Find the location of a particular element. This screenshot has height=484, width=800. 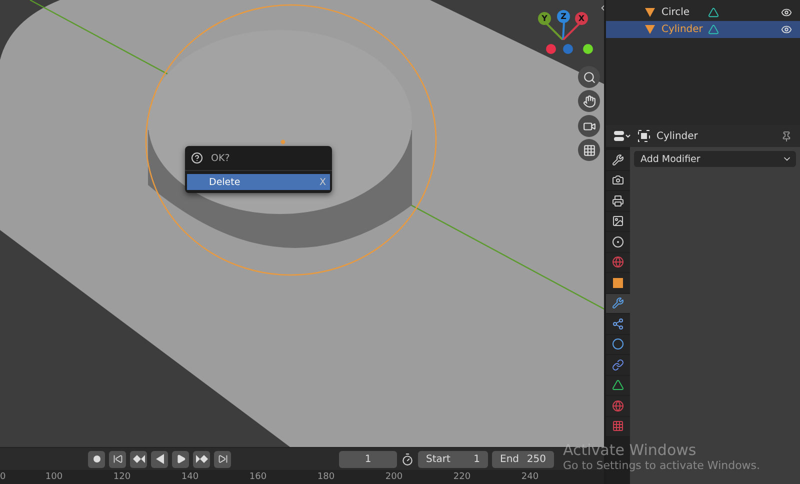

add-modifier-dropdown: Add Modifier is located at coordinates (715, 159).